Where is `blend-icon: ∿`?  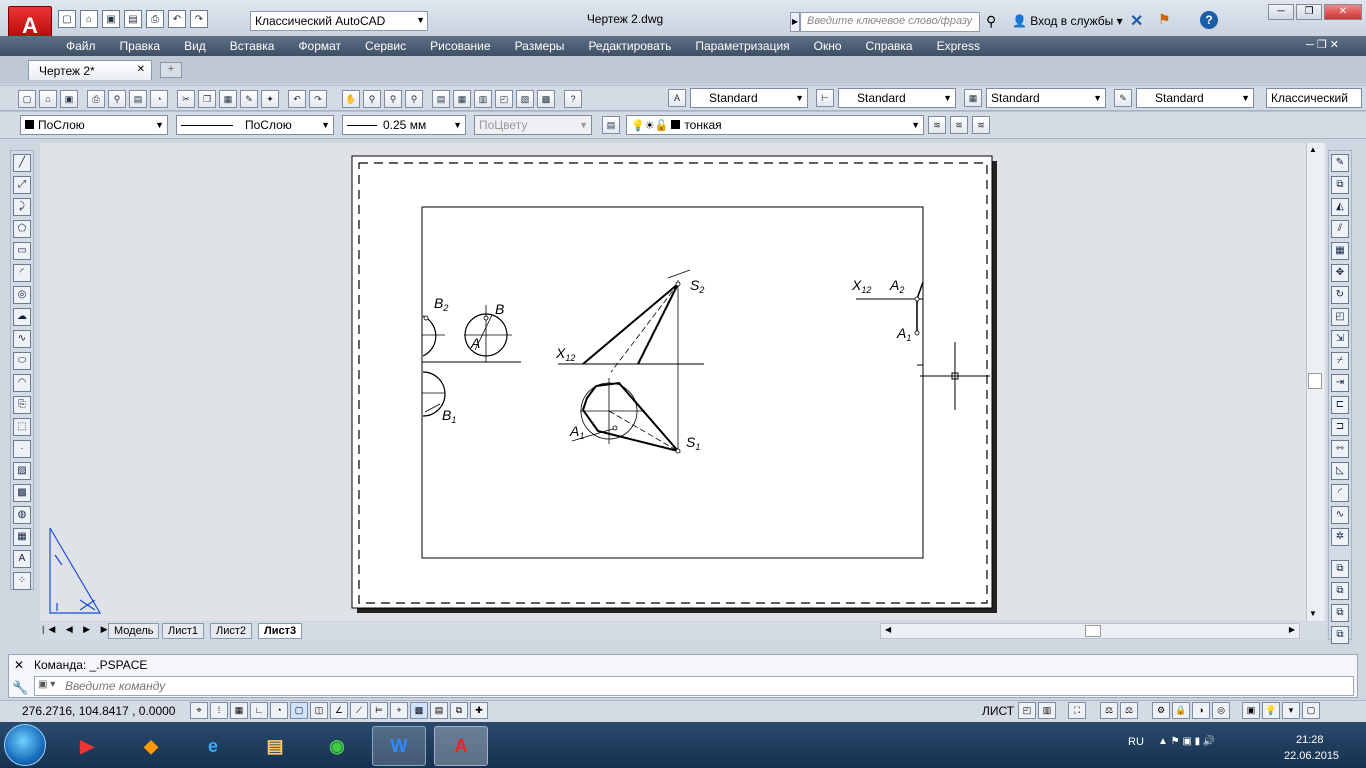
blend-icon: ∿ is located at coordinates (1340, 515).